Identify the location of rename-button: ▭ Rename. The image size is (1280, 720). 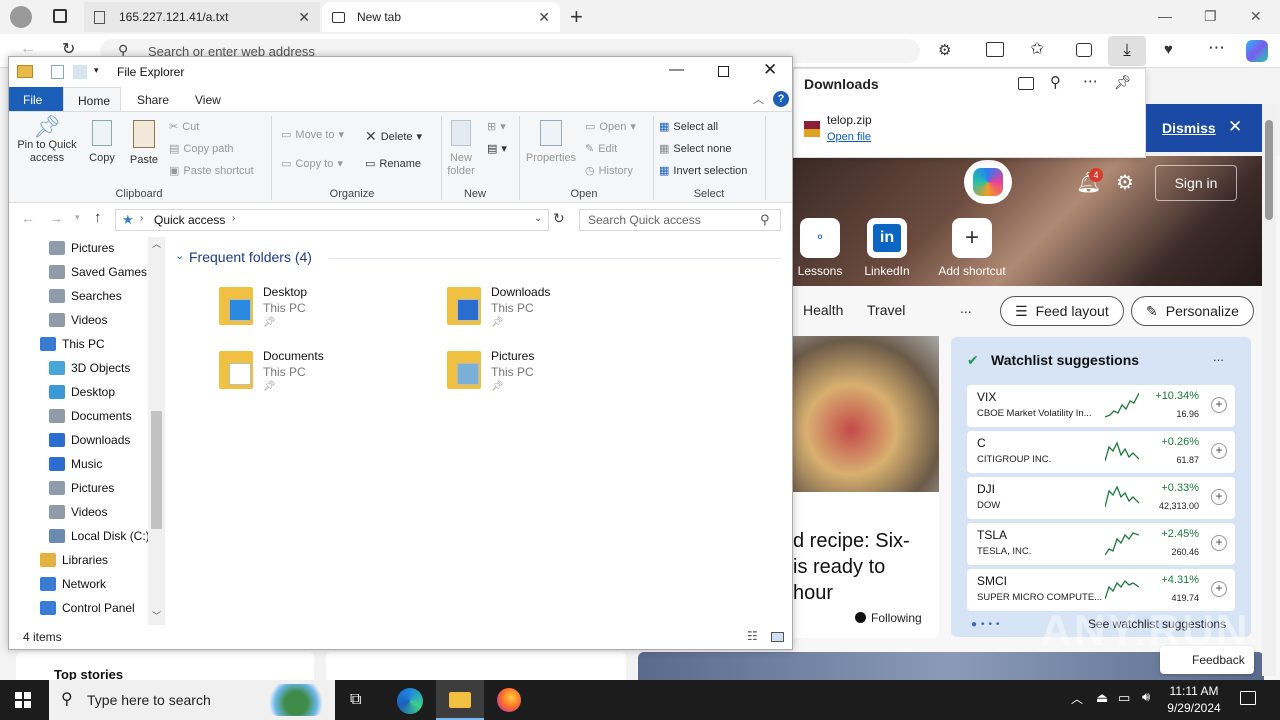
(393, 164).